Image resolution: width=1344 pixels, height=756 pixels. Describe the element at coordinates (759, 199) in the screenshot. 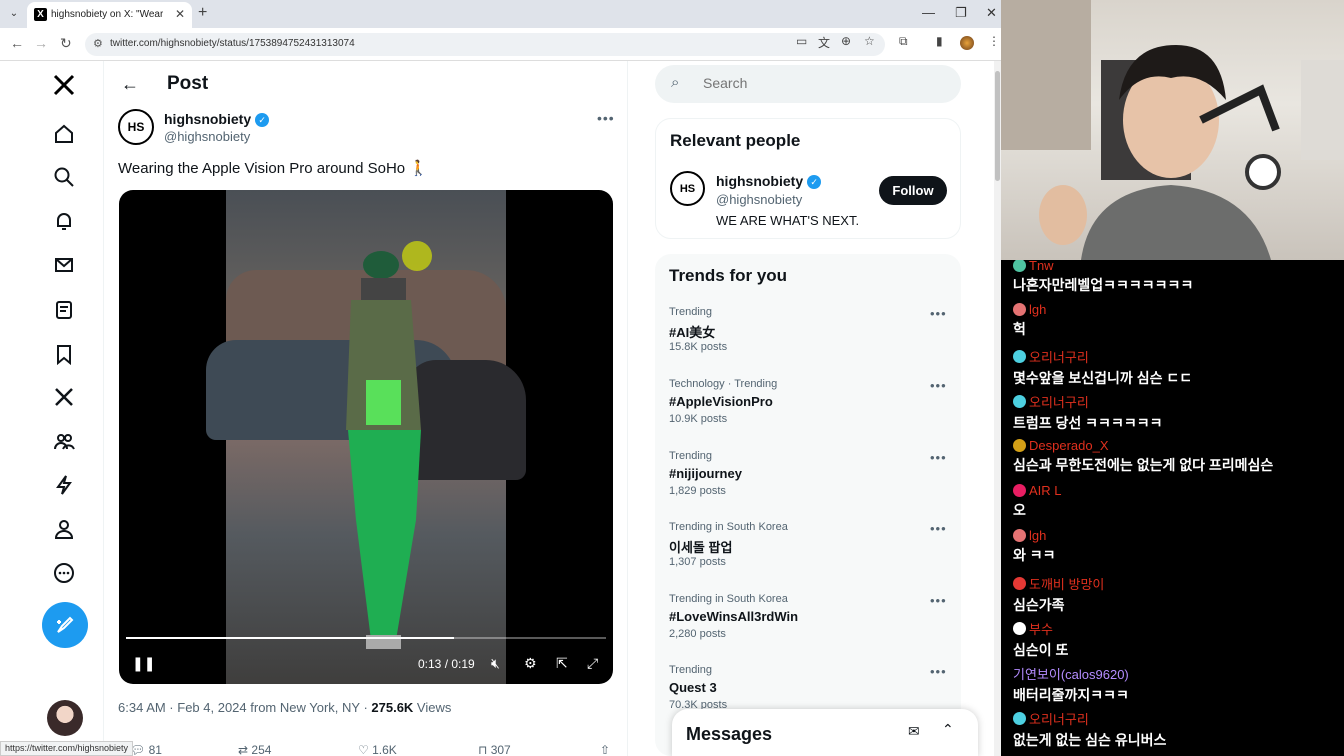

I see `relevant-handle: @highsnobiety` at that location.